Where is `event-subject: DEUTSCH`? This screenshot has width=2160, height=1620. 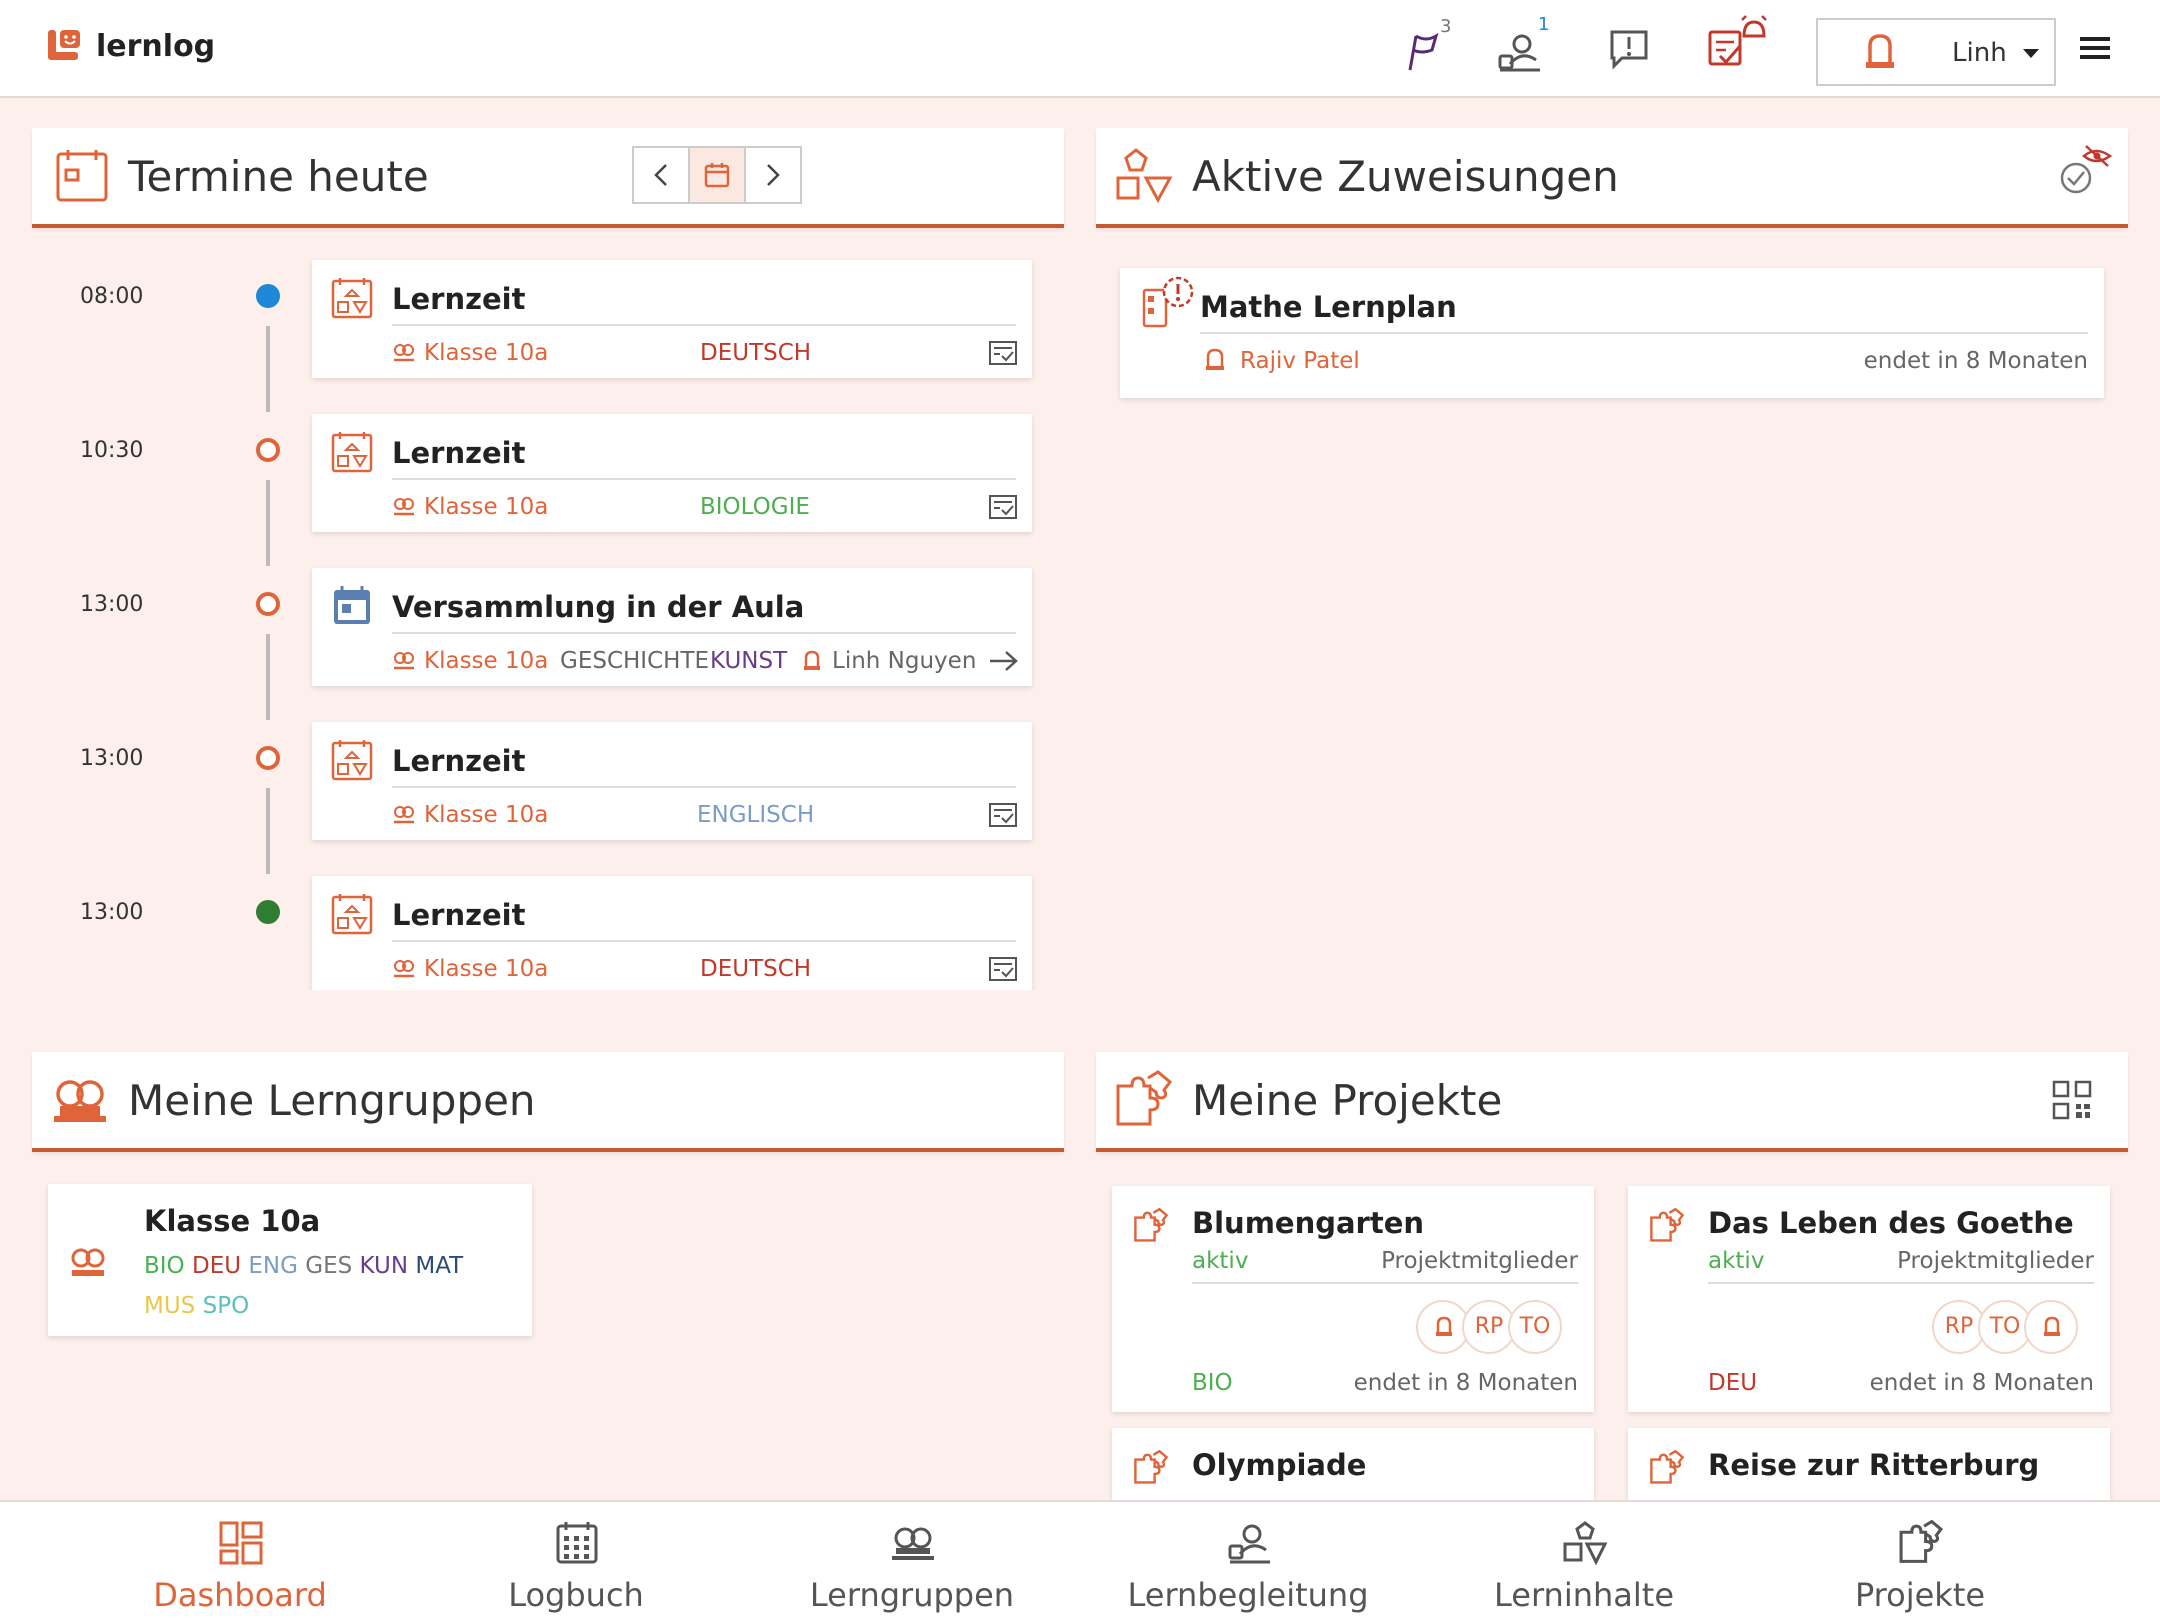
event-subject: DEUTSCH is located at coordinates (756, 353).